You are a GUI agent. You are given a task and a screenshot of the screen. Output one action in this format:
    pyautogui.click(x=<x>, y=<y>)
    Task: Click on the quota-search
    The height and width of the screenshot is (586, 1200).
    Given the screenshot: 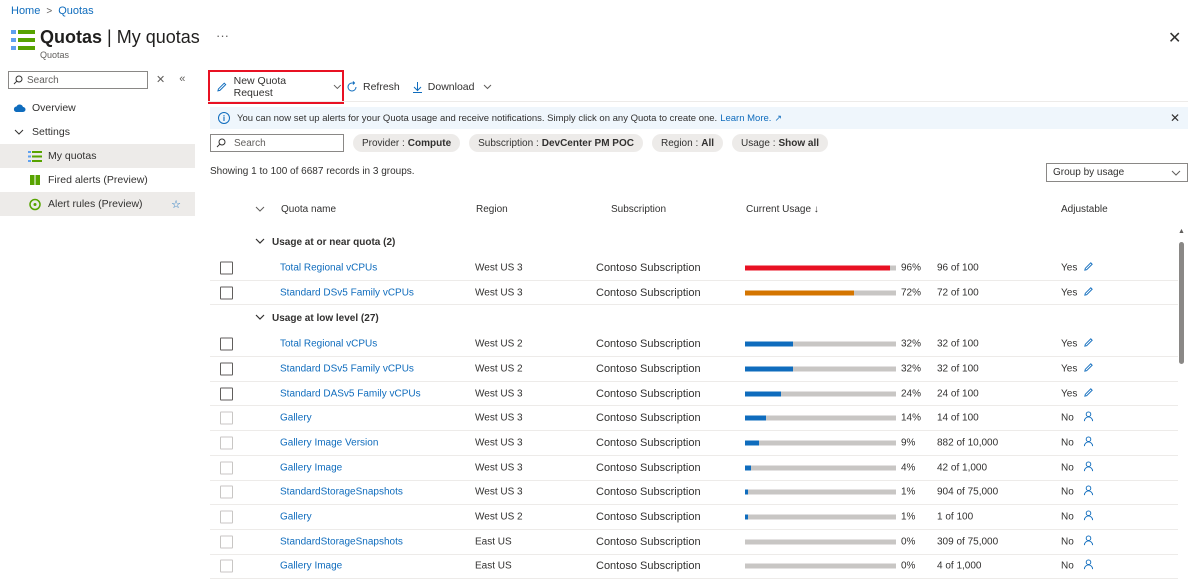 What is the action you would take?
    pyautogui.click(x=277, y=143)
    